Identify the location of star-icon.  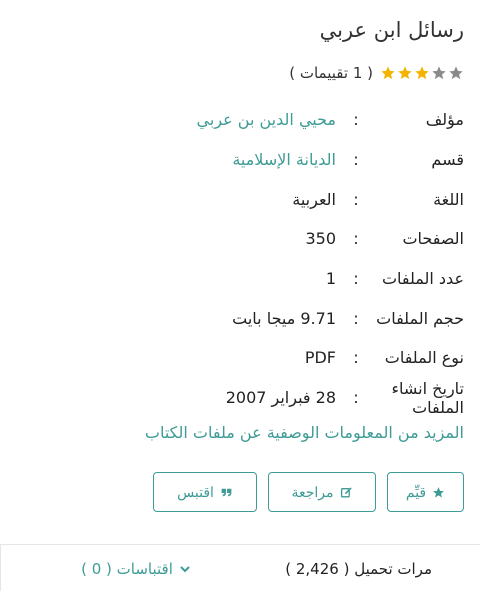
(438, 492).